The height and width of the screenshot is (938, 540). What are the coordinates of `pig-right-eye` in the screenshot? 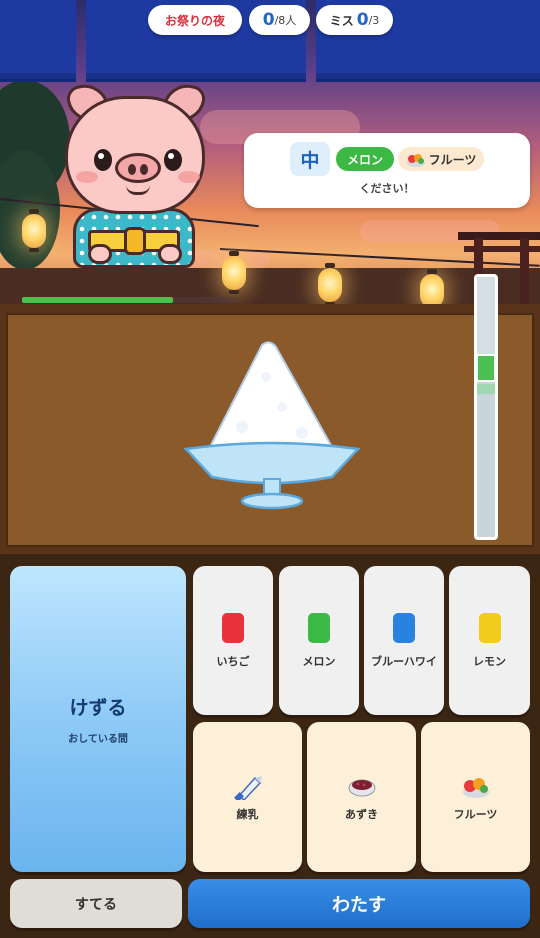 It's located at (173, 160).